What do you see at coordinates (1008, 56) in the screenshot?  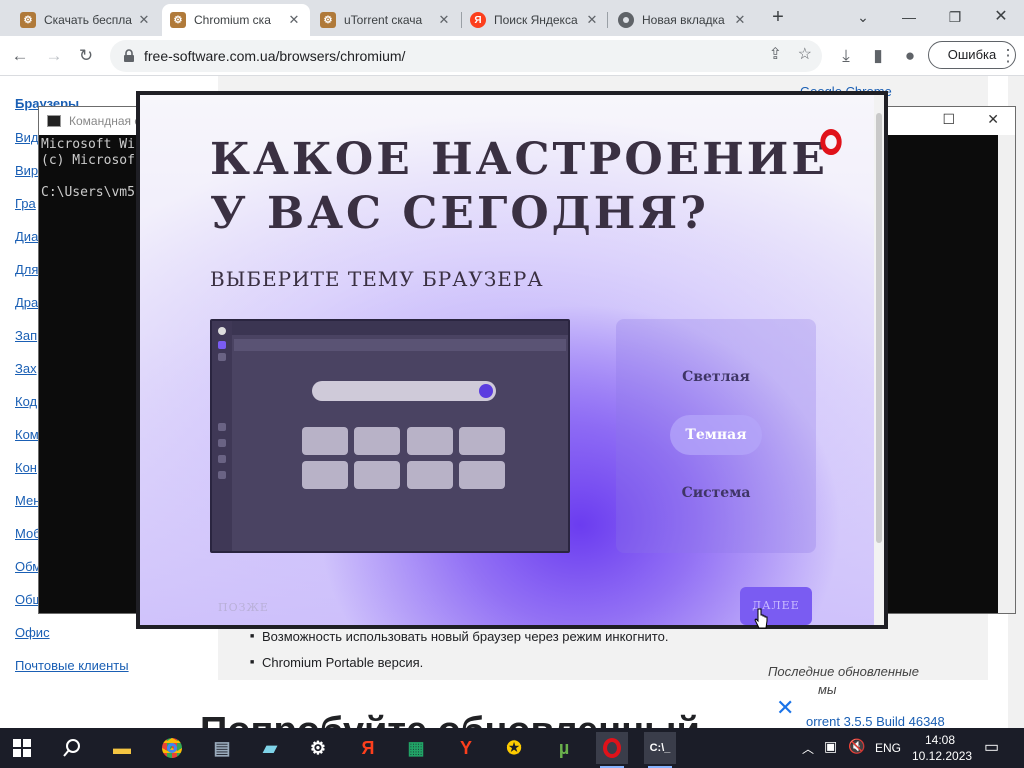 I see `menu-kebab-icon: ⋮` at bounding box center [1008, 56].